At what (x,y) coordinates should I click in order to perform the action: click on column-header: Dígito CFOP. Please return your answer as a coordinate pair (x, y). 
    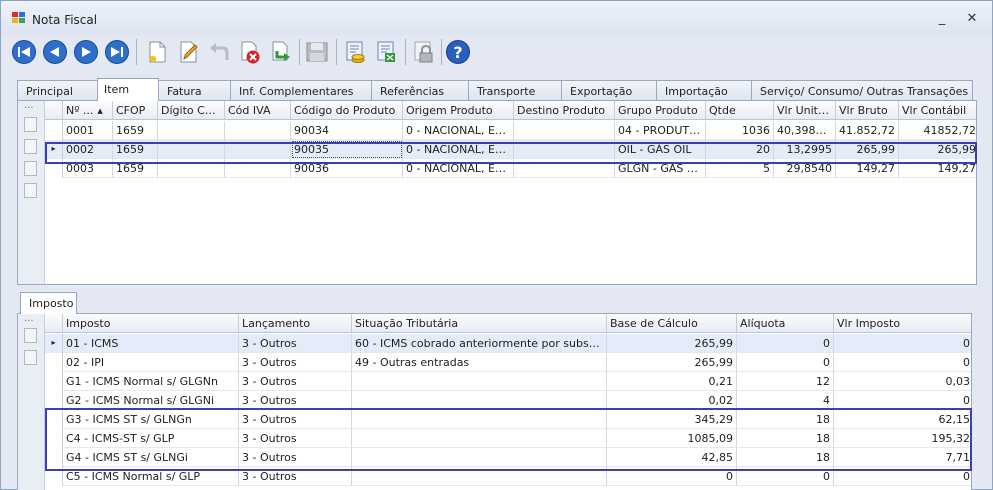
    Looking at the image, I should click on (191, 110).